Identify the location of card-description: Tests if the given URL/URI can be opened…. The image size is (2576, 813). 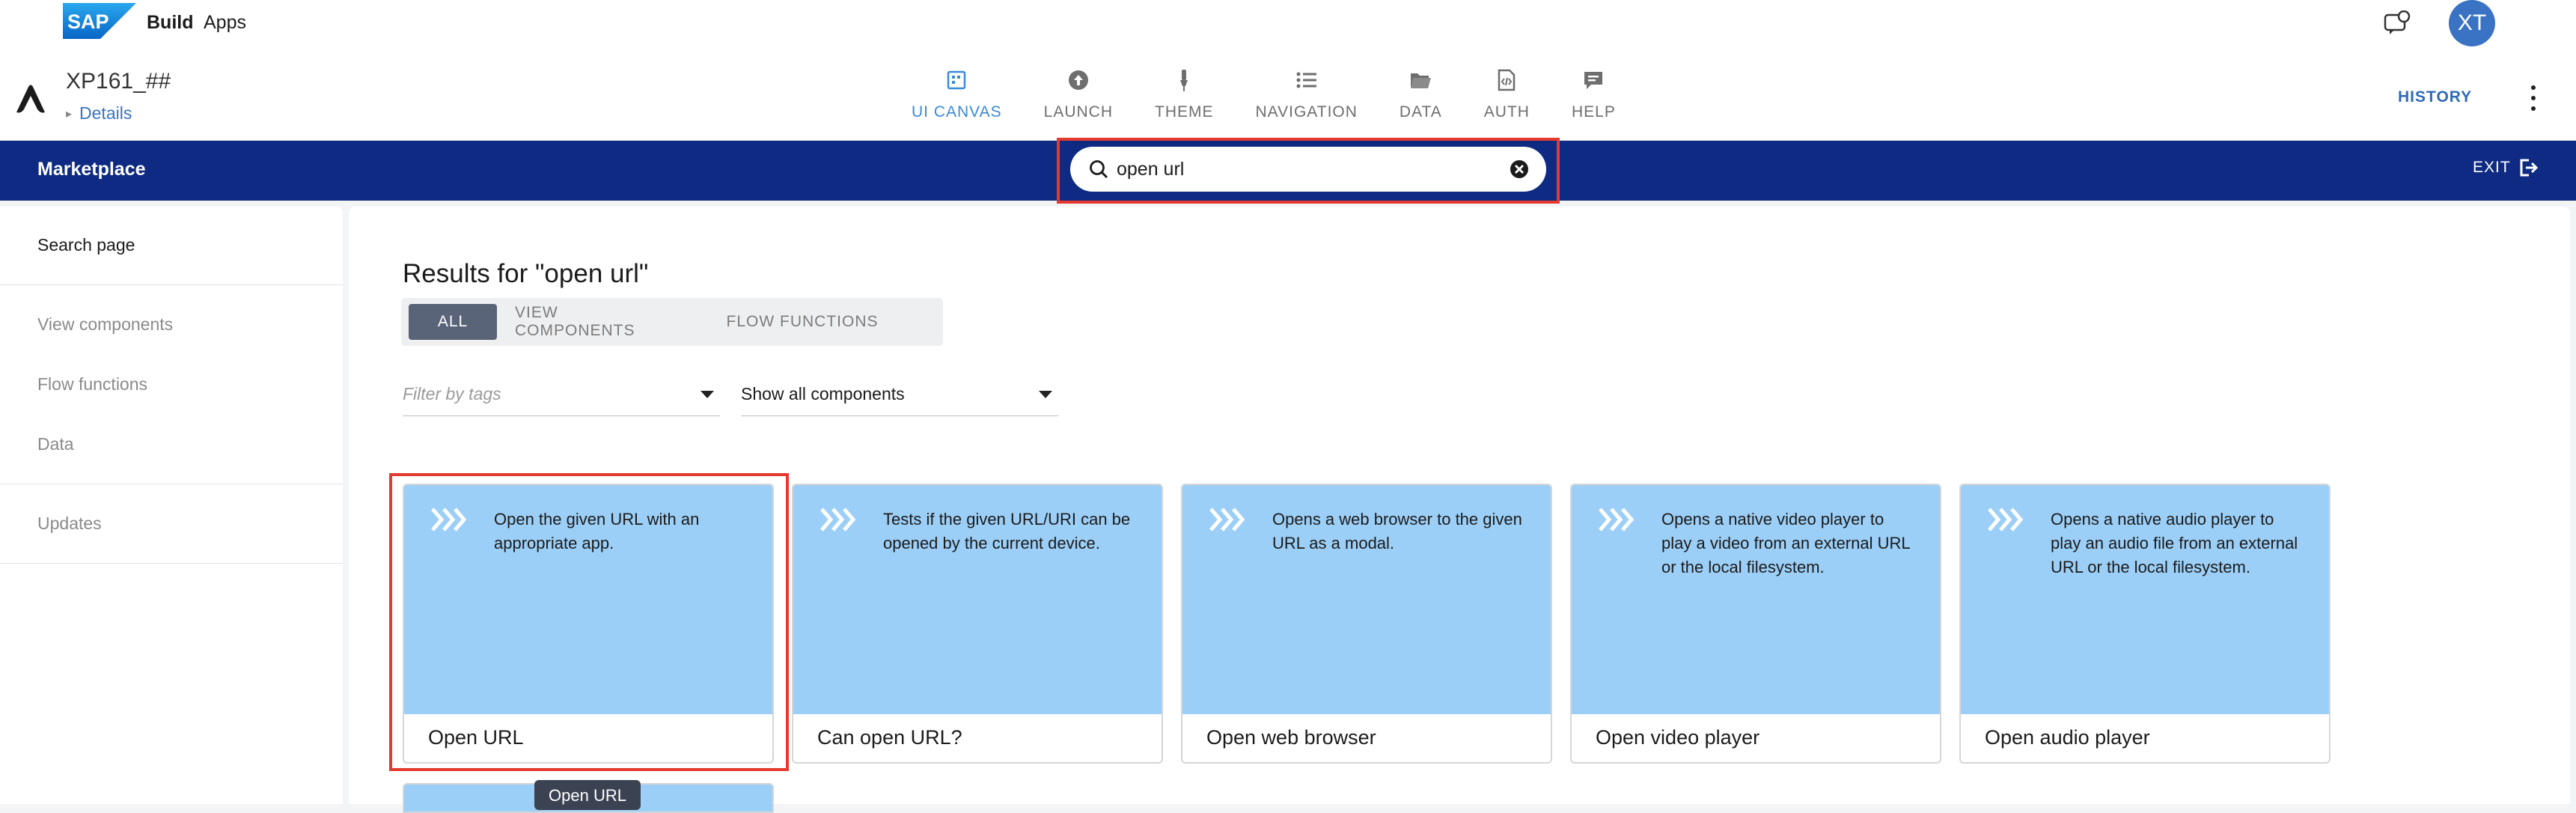
(1007, 531).